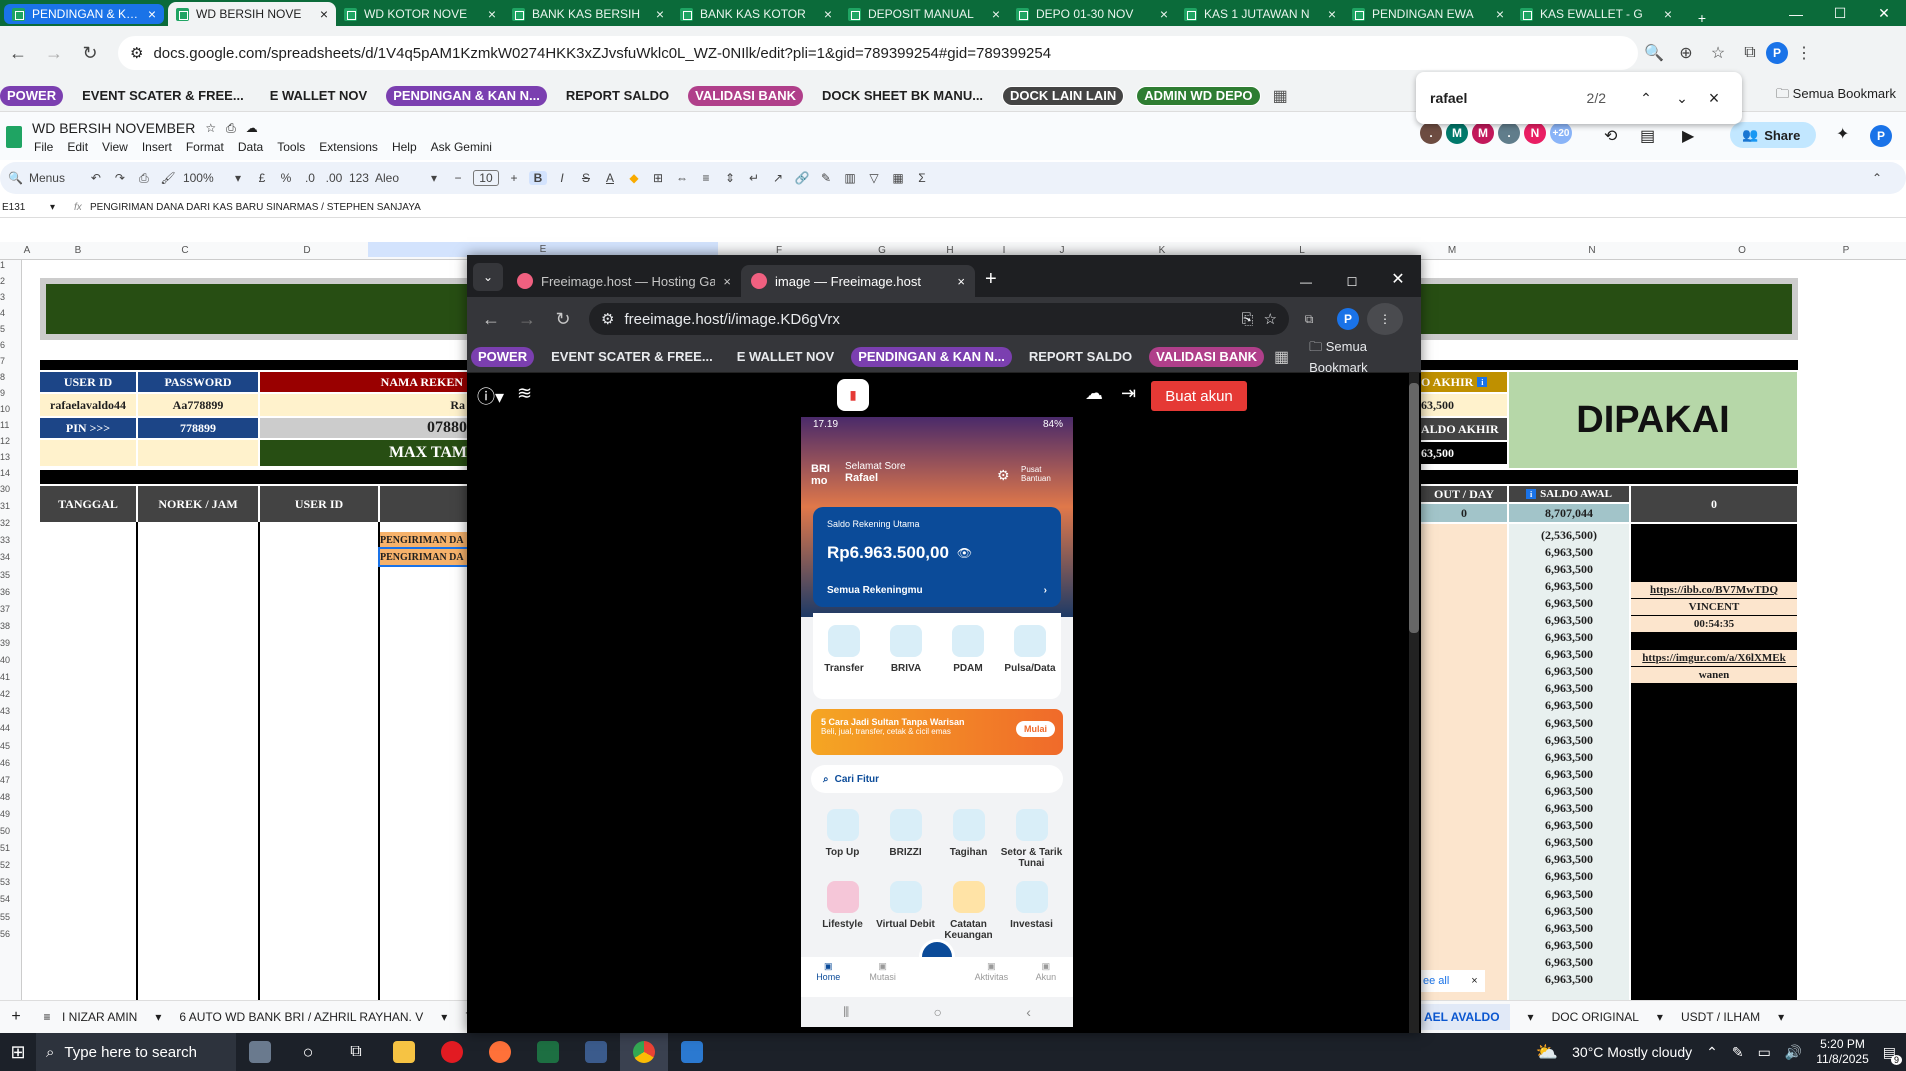 This screenshot has width=1906, height=1071. Describe the element at coordinates (27, 250) in the screenshot. I see `column-header: A` at that location.